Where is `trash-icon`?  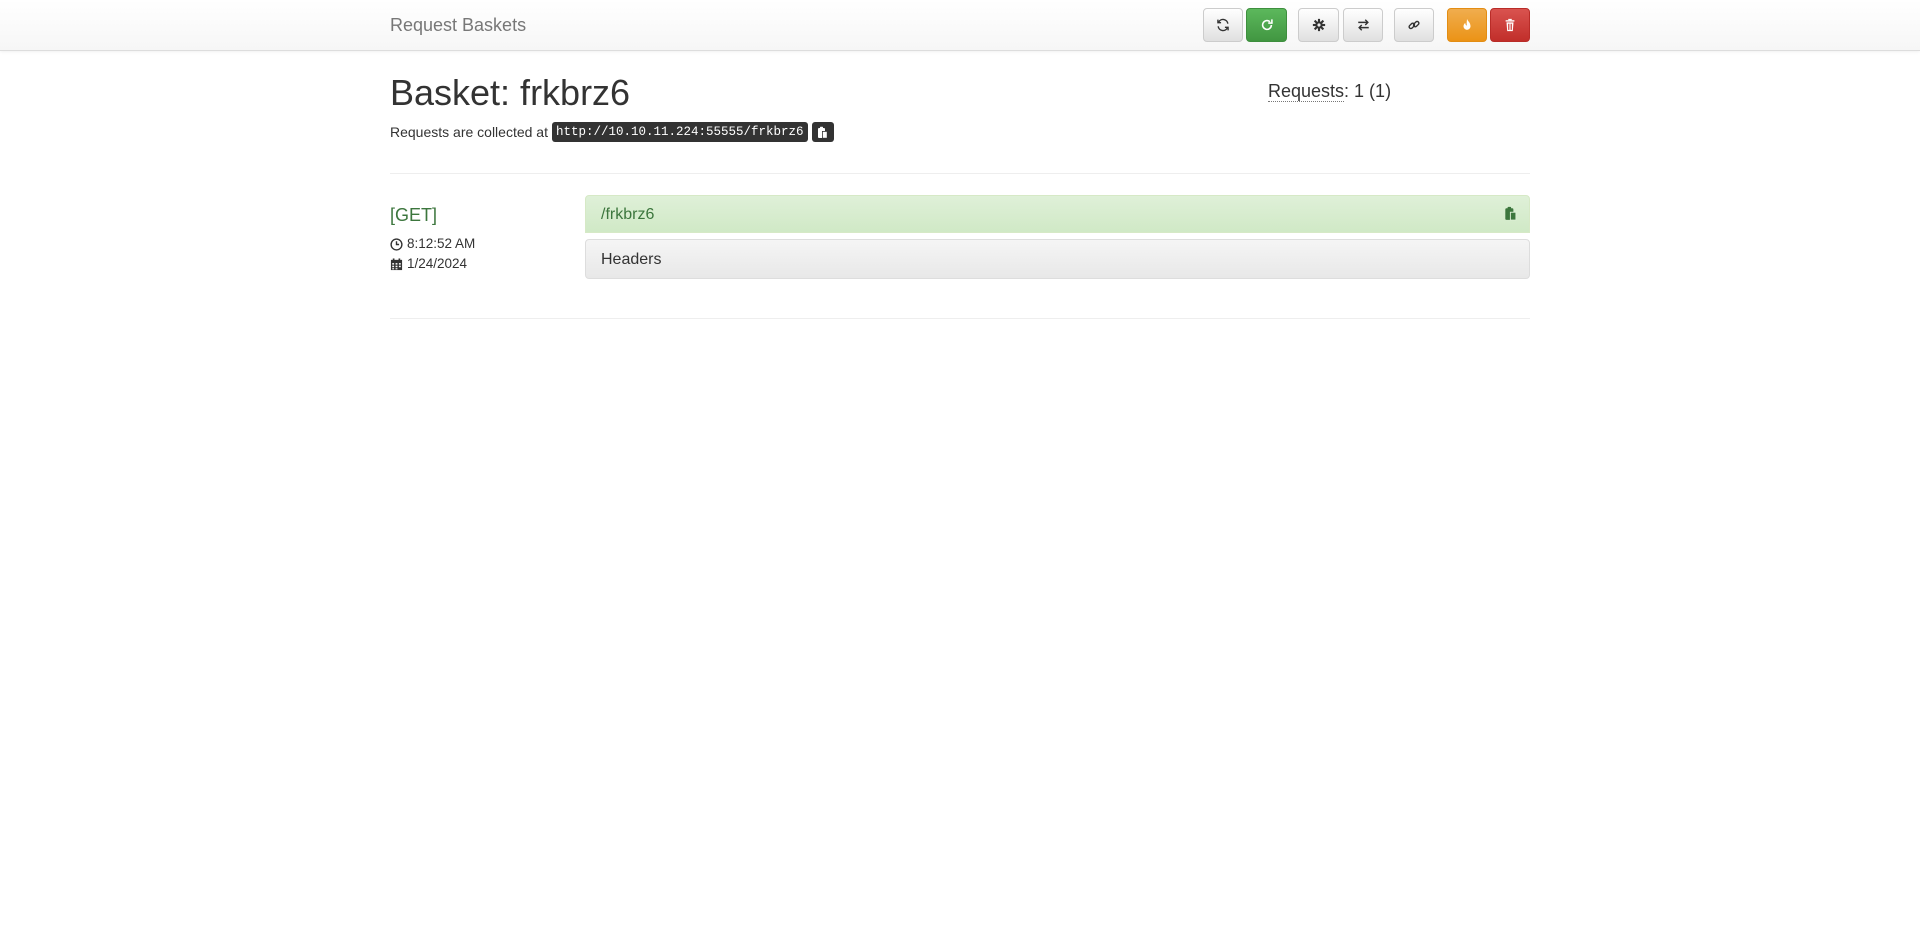
trash-icon is located at coordinates (1510, 25).